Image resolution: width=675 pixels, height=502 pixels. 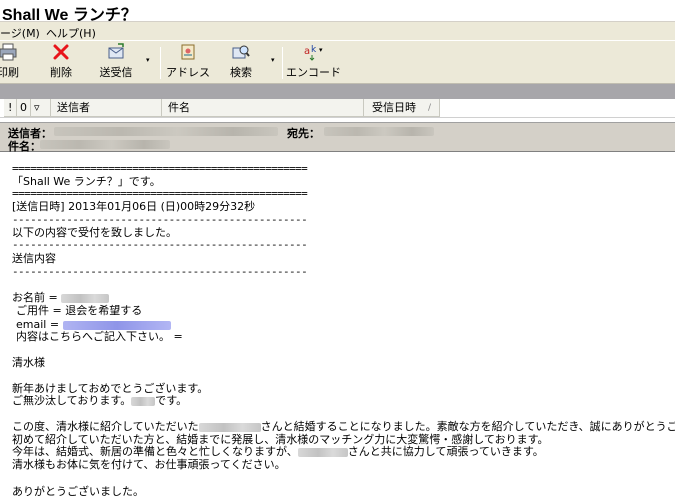 What do you see at coordinates (10, 108) in the screenshot?
I see `col-priority: !` at bounding box center [10, 108].